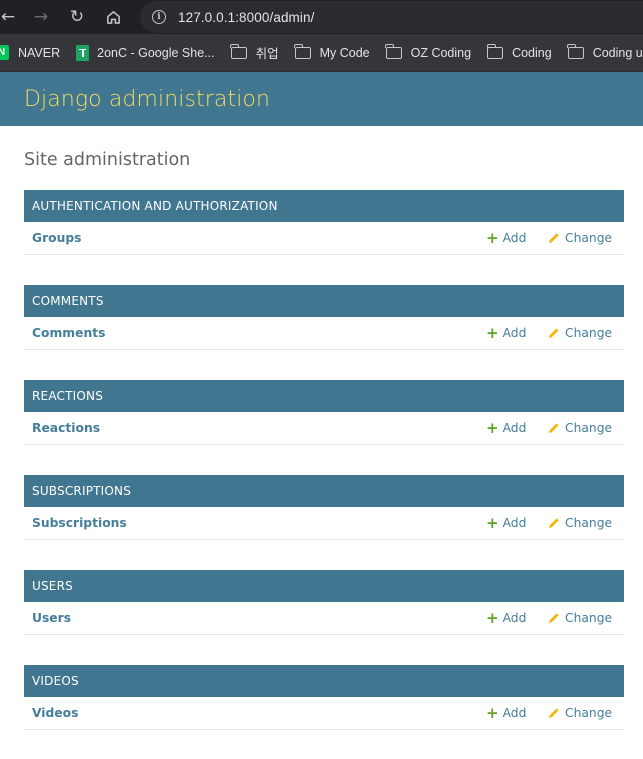 This screenshot has width=643, height=759. What do you see at coordinates (77, 17) in the screenshot?
I see `reload-icon: ↻` at bounding box center [77, 17].